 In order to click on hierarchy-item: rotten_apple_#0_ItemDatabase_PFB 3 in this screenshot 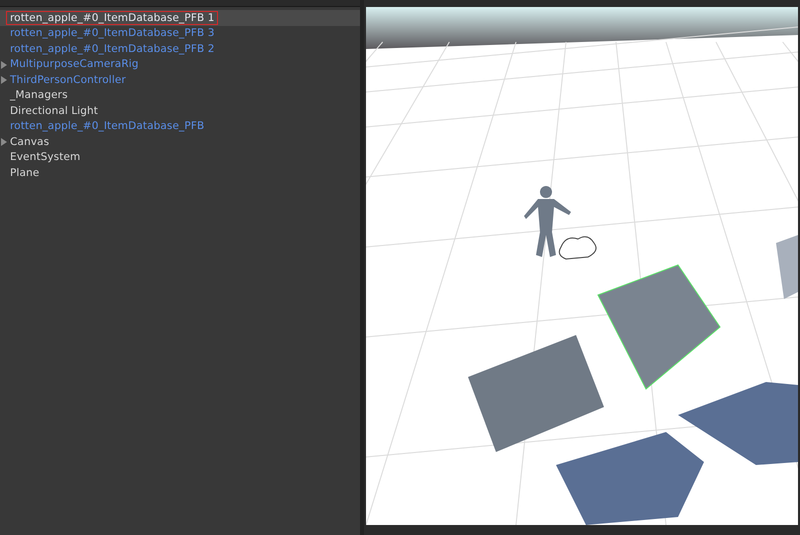, I will do `click(180, 33)`.